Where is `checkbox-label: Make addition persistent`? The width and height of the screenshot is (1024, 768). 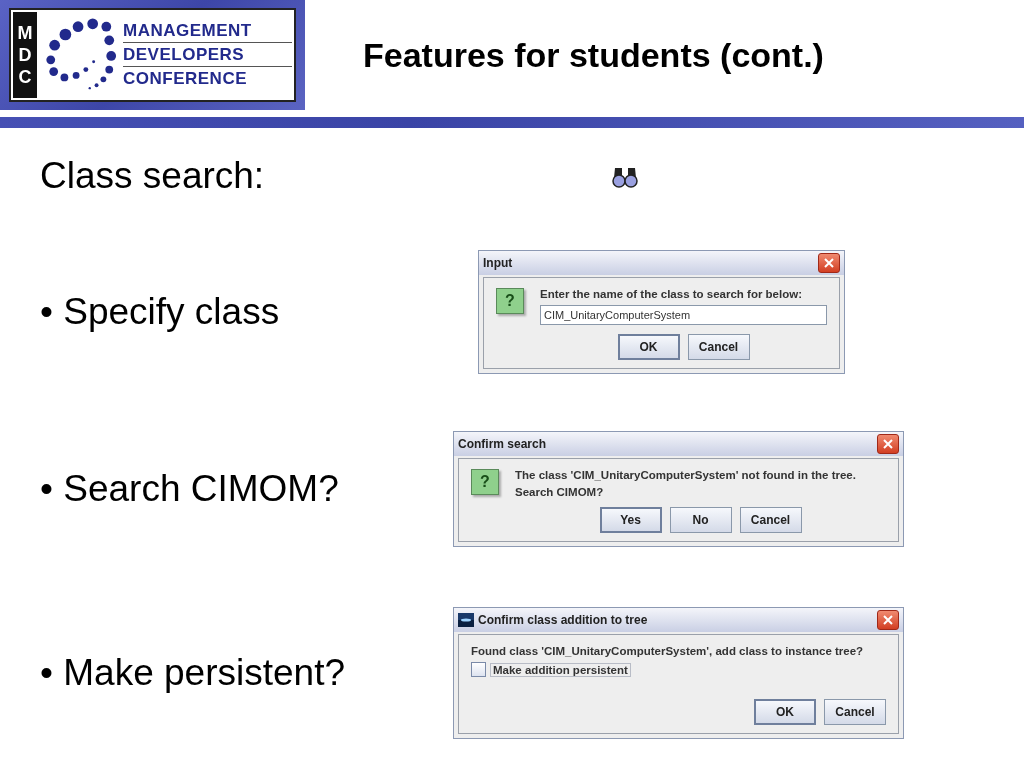
checkbox-label: Make addition persistent is located at coordinates (560, 669).